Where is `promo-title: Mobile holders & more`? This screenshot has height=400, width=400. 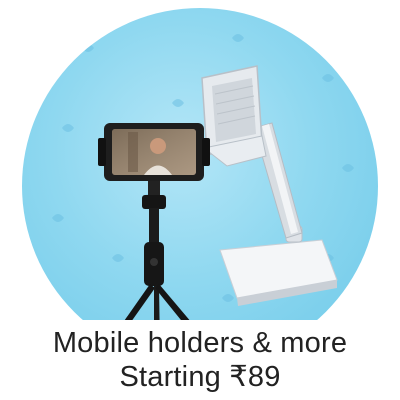 promo-title: Mobile holders & more is located at coordinates (200, 340).